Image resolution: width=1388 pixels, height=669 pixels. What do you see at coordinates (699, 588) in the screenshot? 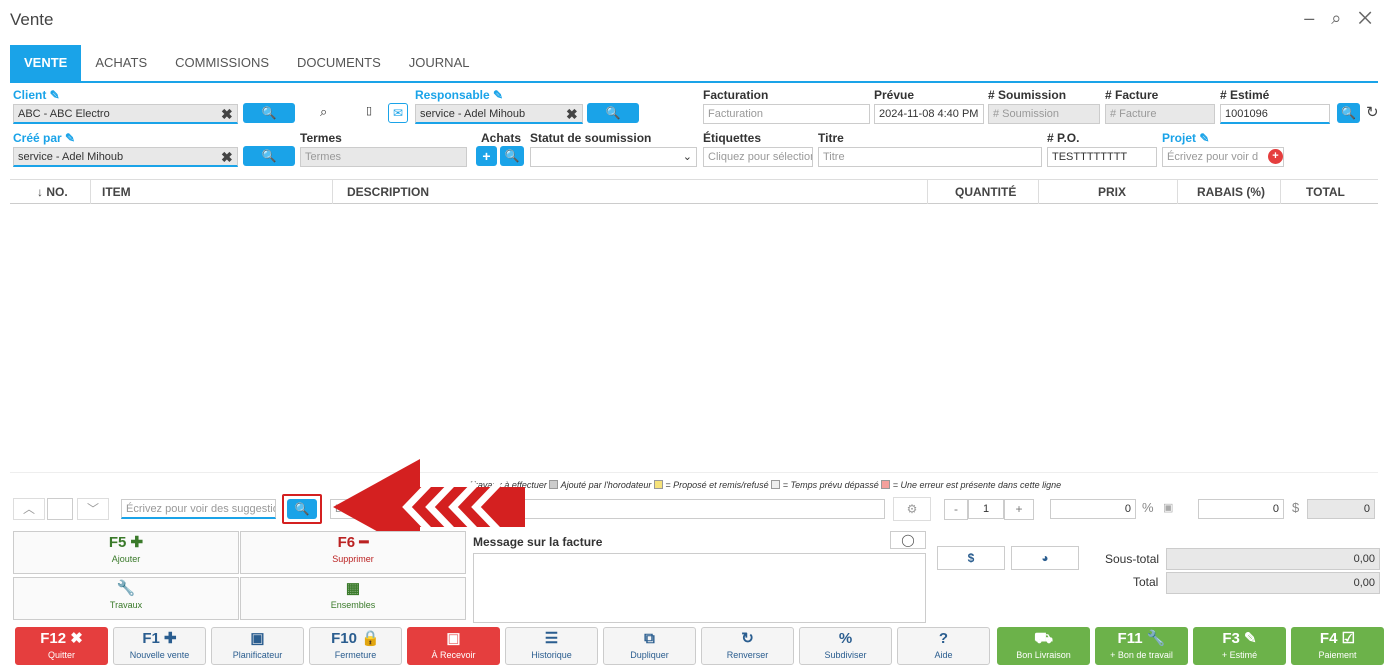
I see `message-textarea` at bounding box center [699, 588].